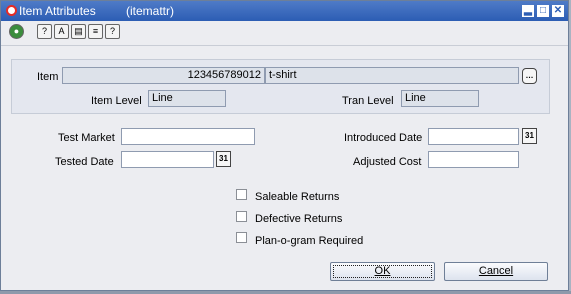  I want to click on help-icon: ?, so click(112, 31).